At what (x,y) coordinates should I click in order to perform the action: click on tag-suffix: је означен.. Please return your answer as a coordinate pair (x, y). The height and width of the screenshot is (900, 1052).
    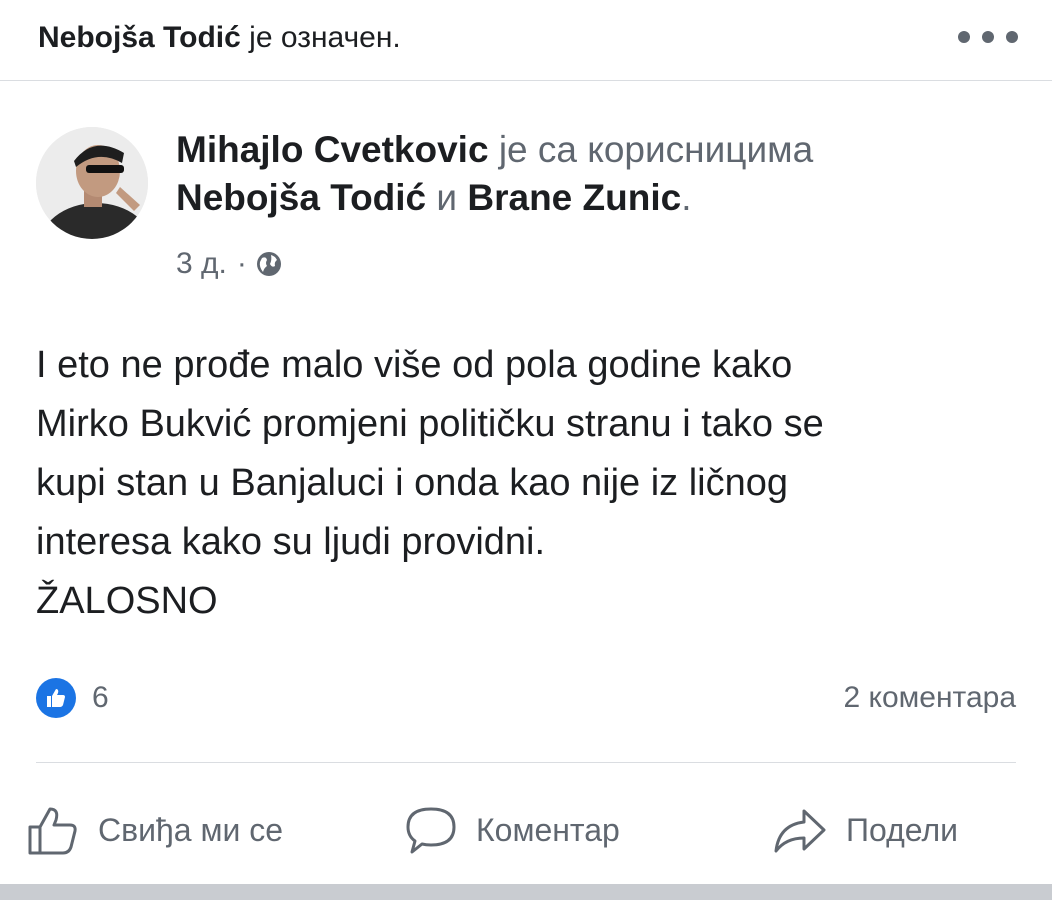
    Looking at the image, I should click on (325, 37).